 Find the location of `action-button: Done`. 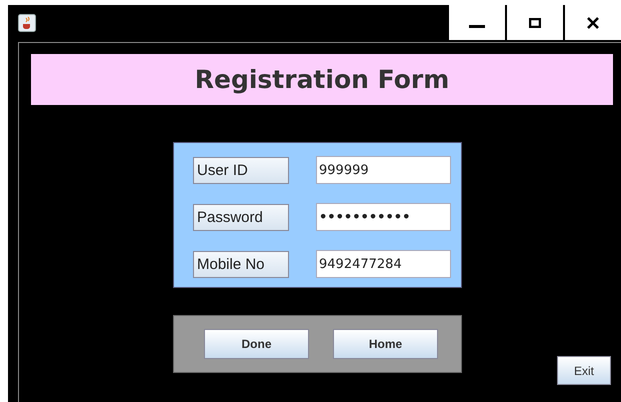

action-button: Done is located at coordinates (256, 344).